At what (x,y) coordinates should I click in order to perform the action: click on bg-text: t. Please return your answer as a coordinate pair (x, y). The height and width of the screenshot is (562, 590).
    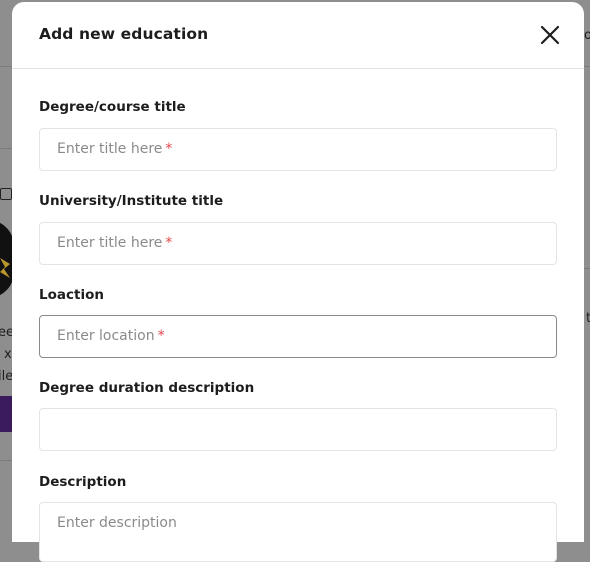
    Looking at the image, I should click on (588, 318).